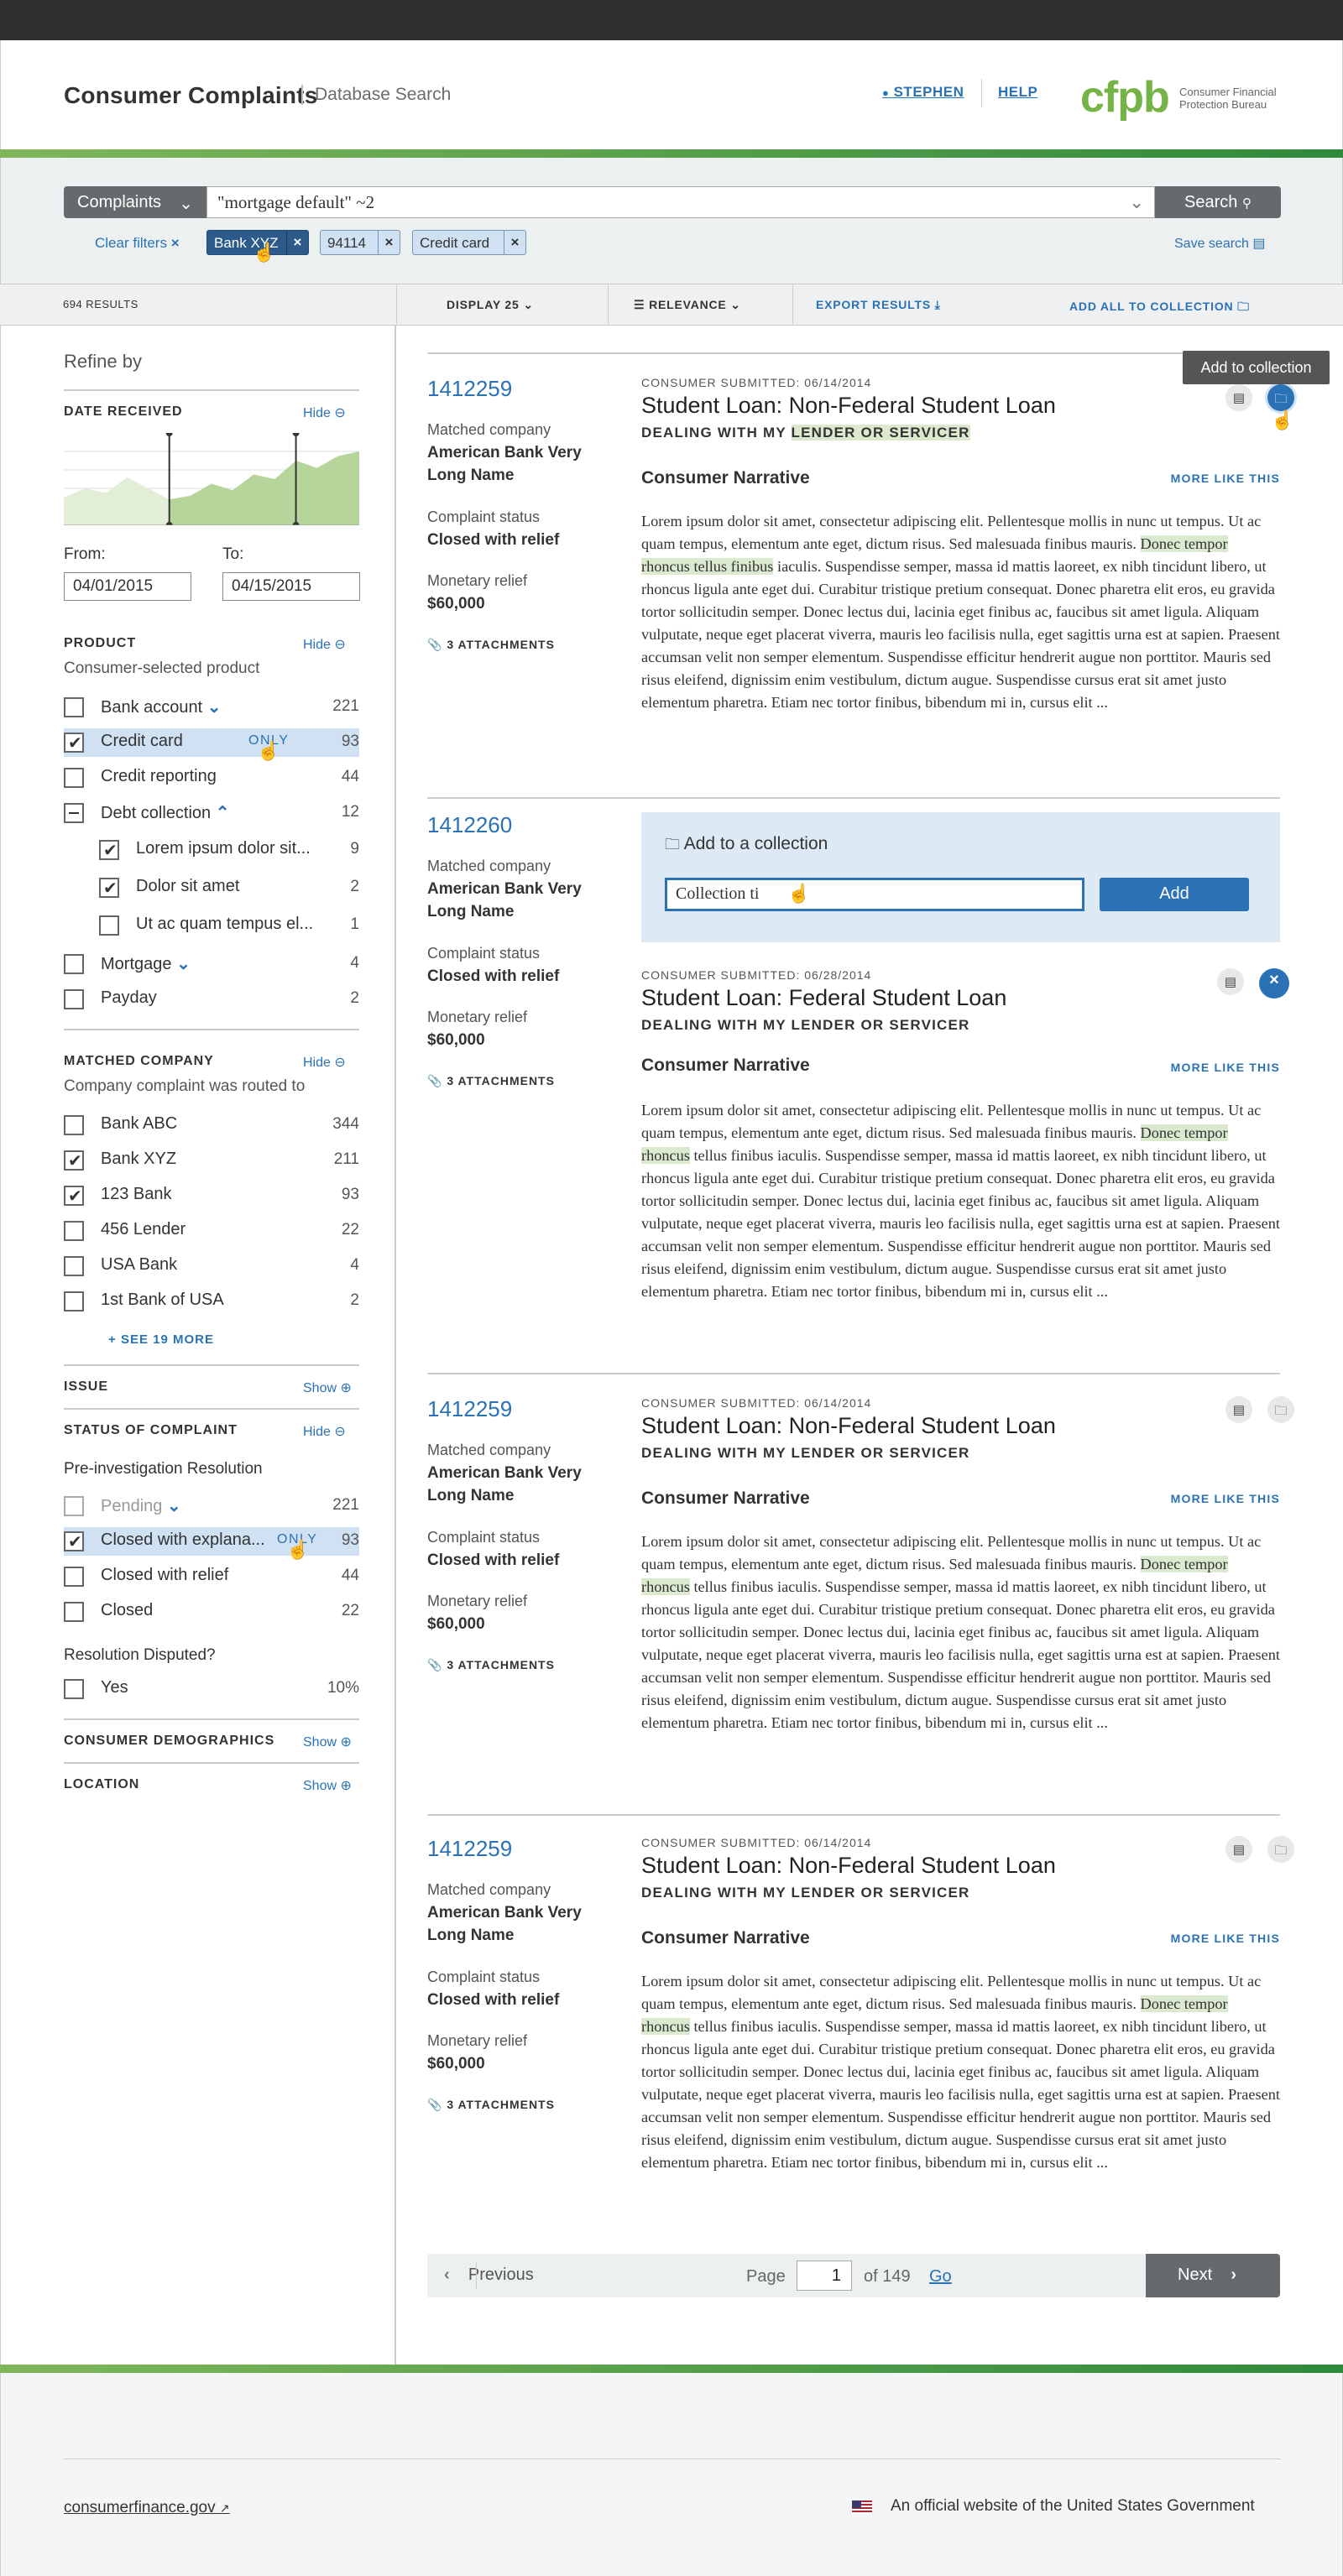 The image size is (1343, 2576). I want to click on page-input: 1, so click(824, 2276).